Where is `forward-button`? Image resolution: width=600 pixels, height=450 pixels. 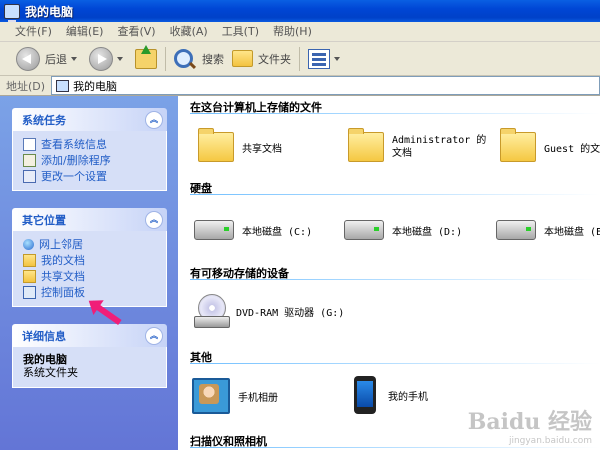
forward-button is located at coordinates (108, 59).